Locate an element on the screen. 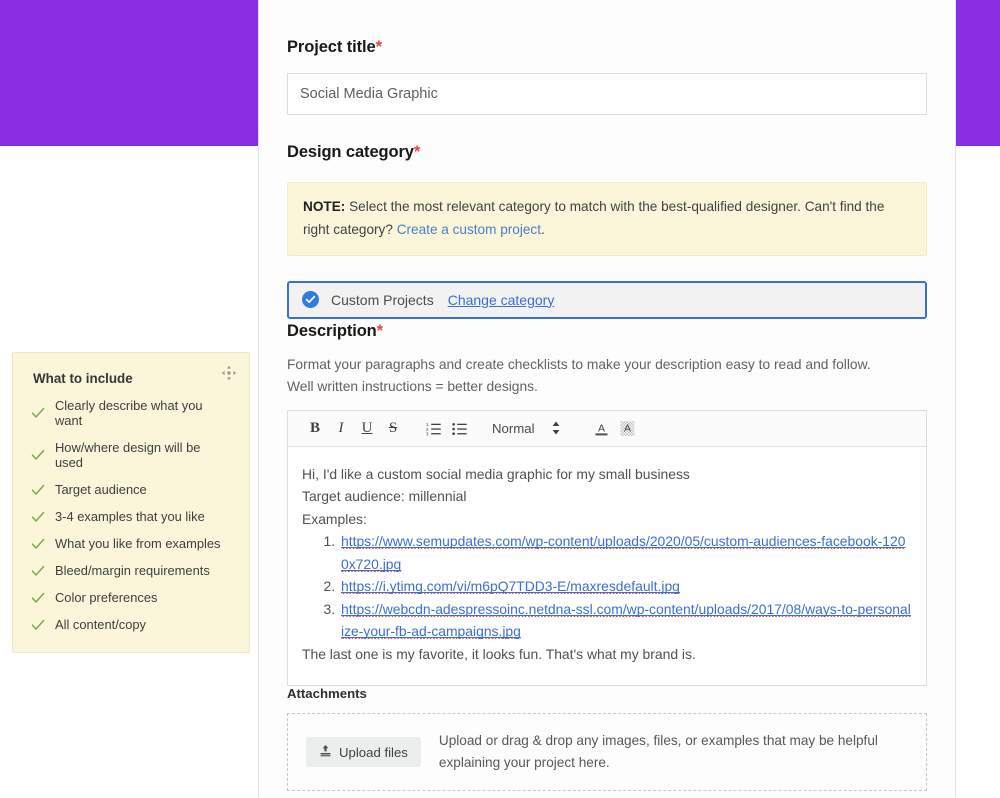 The height and width of the screenshot is (798, 1000). what-to-include-title: What to include is located at coordinates (83, 378).